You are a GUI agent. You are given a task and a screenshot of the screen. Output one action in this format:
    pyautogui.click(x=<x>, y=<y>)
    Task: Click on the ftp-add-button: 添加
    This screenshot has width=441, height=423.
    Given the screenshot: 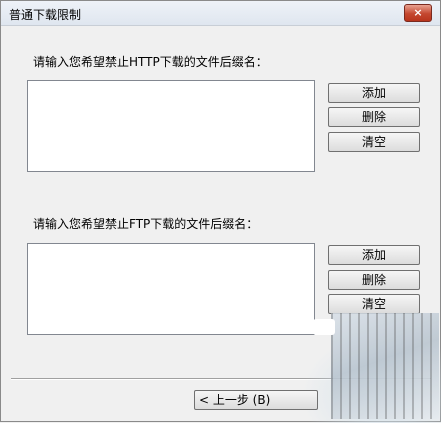 What is the action you would take?
    pyautogui.click(x=374, y=255)
    